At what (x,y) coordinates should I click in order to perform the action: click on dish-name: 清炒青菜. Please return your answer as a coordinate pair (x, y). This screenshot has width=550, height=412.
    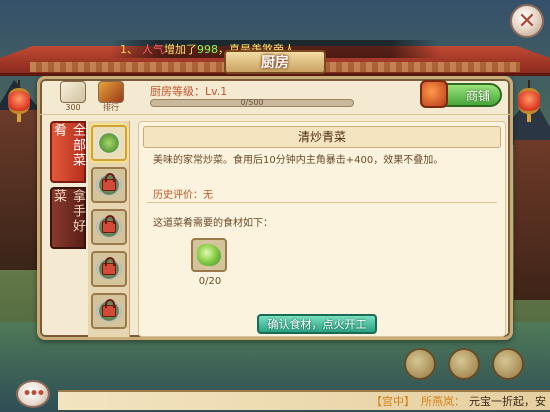
    Looking at the image, I should click on (322, 137).